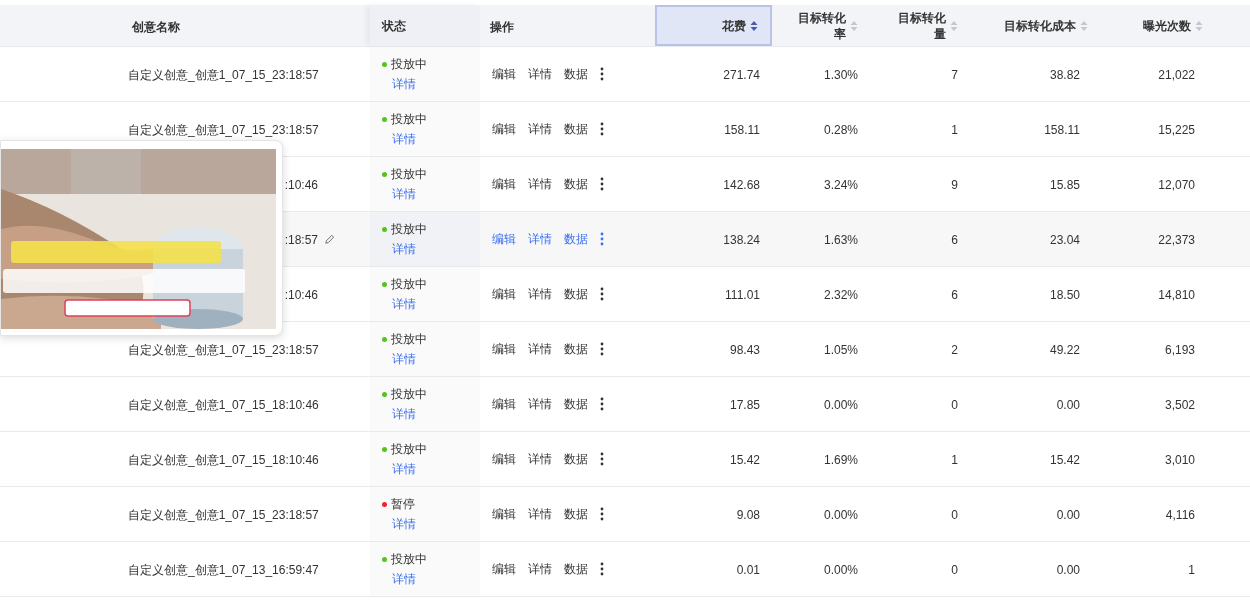  I want to click on table-row: 自定义创意_创意1_07_15_18:10:46 投放中 详情 编辑 详情 数据 15.42 1.69% 1 15.42 3,010, so click(625, 459).